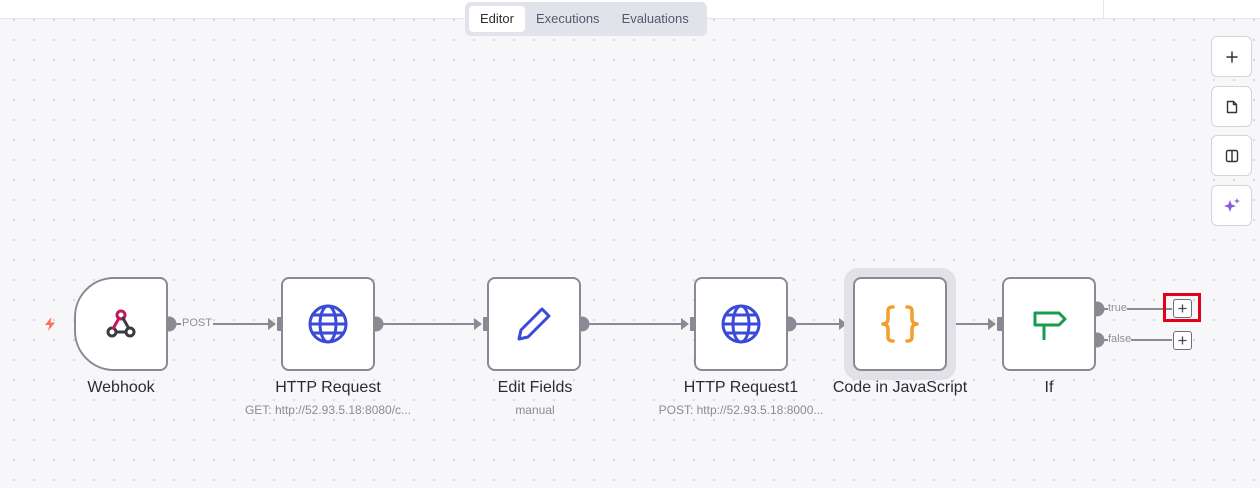 The height and width of the screenshot is (488, 1260). I want to click on add-node-false-button, so click(1182, 340).